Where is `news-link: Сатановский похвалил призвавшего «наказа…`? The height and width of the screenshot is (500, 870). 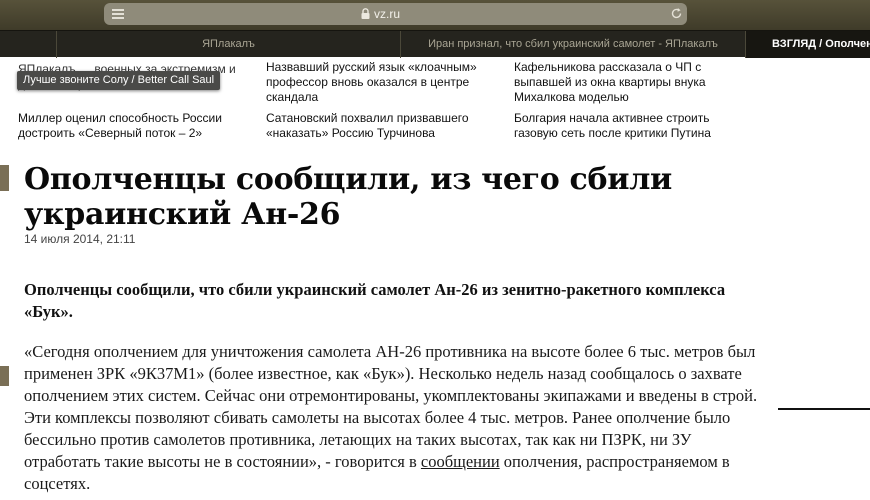
news-link: Сатановский похвалил призвавшего «наказа… is located at coordinates (381, 126).